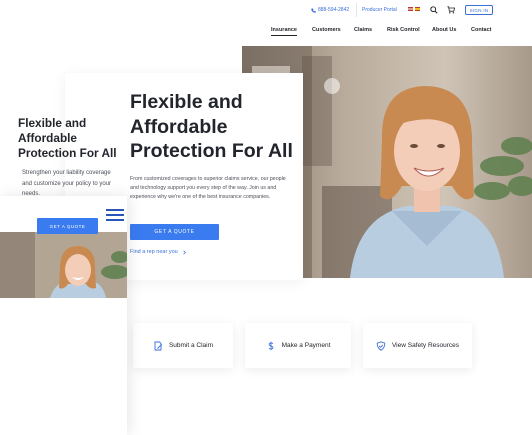 This screenshot has width=532, height=435. Describe the element at coordinates (356, 10) in the screenshot. I see `divider` at that location.